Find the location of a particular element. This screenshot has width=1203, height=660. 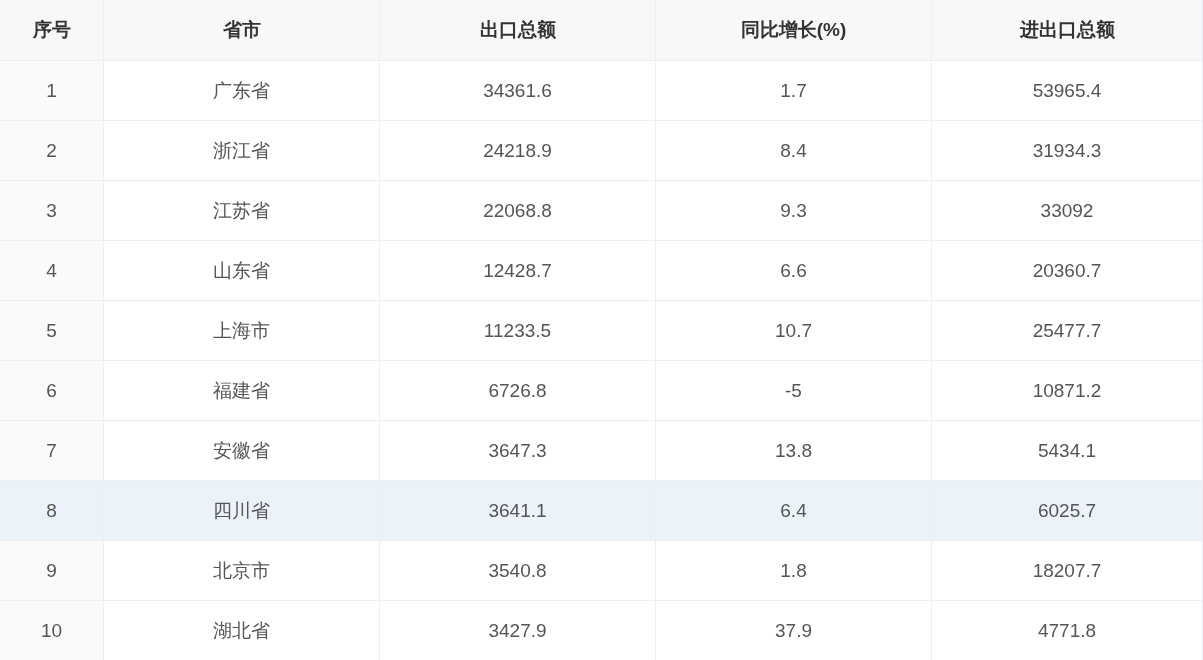

table-cell: 31934.3 is located at coordinates (1067, 151).